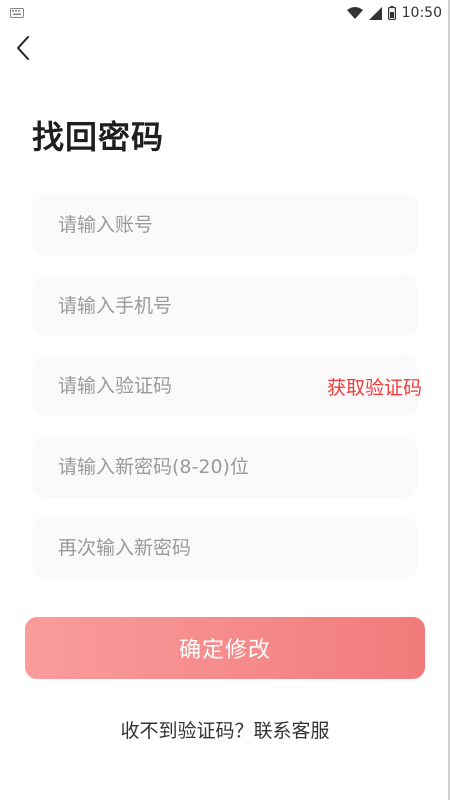 The image size is (450, 800). What do you see at coordinates (238, 306) in the screenshot?
I see `phone-input` at bounding box center [238, 306].